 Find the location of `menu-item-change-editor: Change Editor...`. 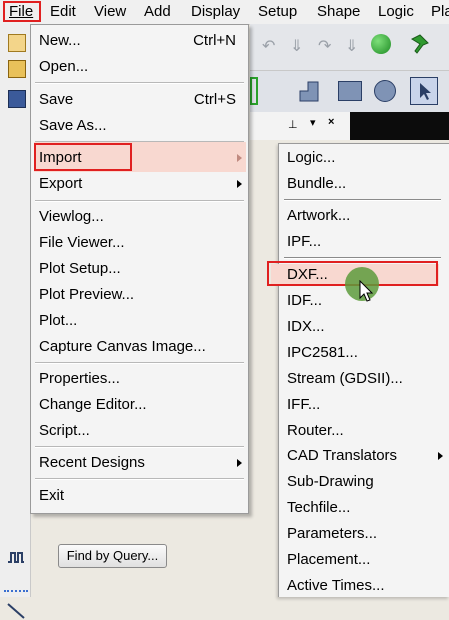

menu-item-change-editor: Change Editor... is located at coordinates (93, 405).